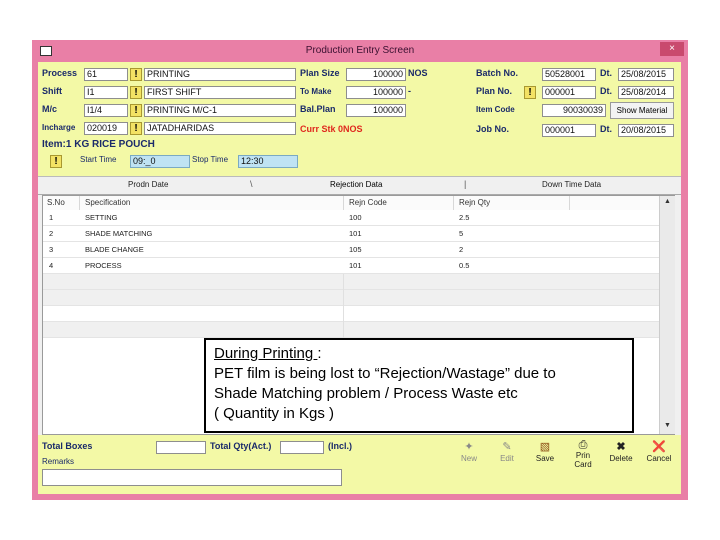 The image size is (720, 540). Describe the element at coordinates (355, 249) in the screenshot. I see `row-rejn-code: 105` at that location.